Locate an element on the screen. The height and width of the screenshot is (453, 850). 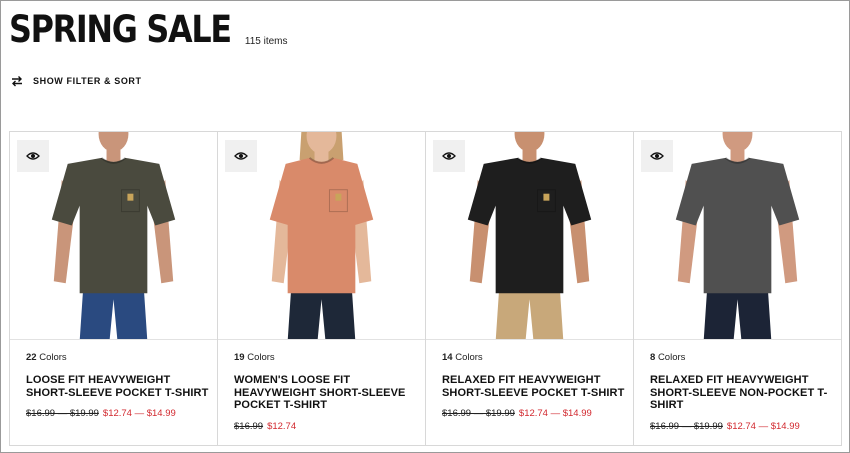
price: $16.99 $12.74 is located at coordinates (325, 426).